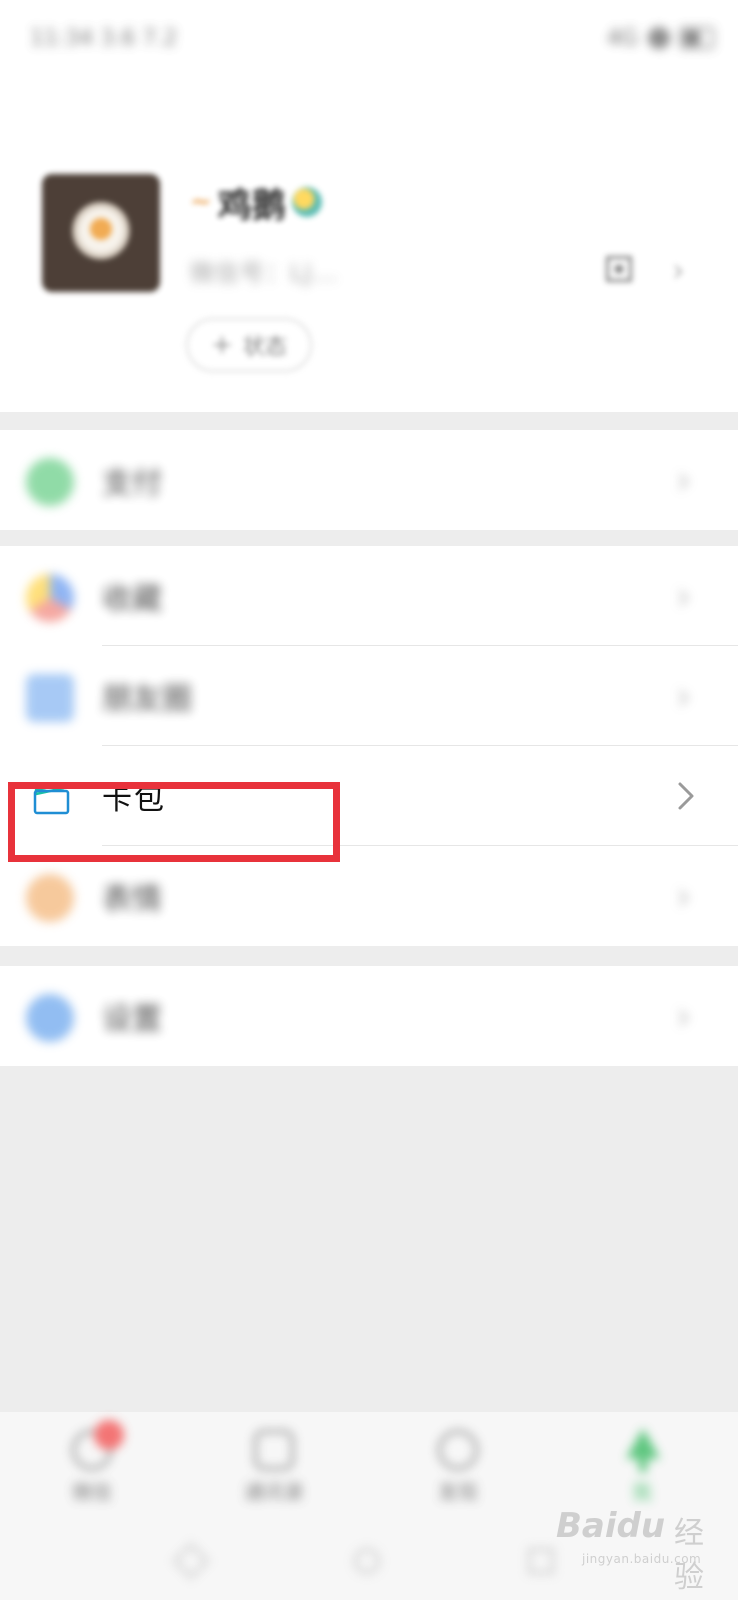 This screenshot has height=1600, width=738. Describe the element at coordinates (306, 202) in the screenshot. I see `emoji-icon` at that location.